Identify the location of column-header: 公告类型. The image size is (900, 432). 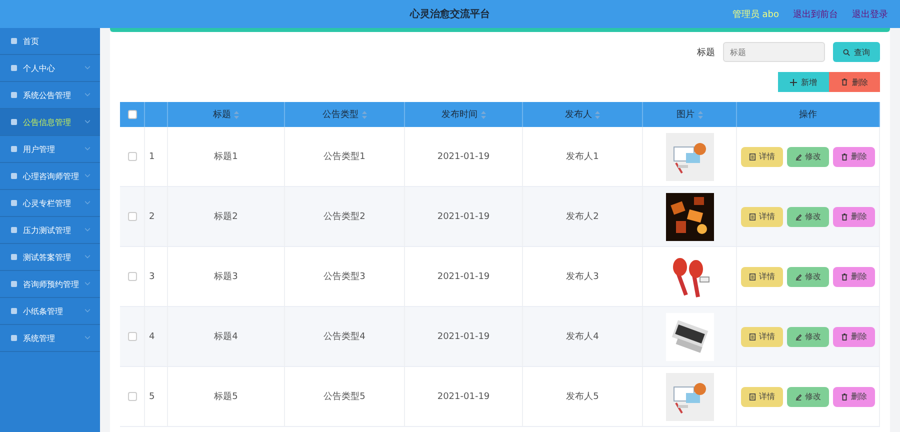
(340, 114).